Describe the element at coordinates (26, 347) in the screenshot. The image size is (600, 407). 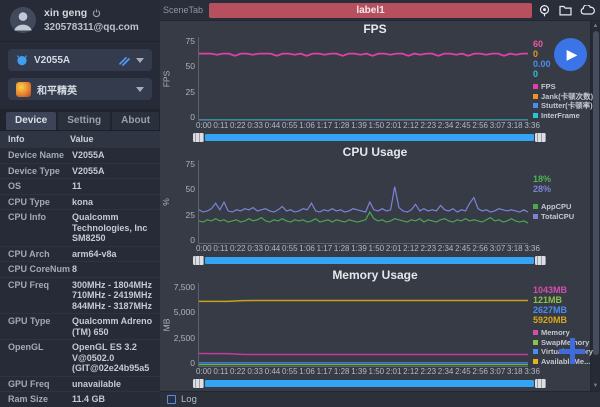
I see `info-cell: OpenGL` at that location.